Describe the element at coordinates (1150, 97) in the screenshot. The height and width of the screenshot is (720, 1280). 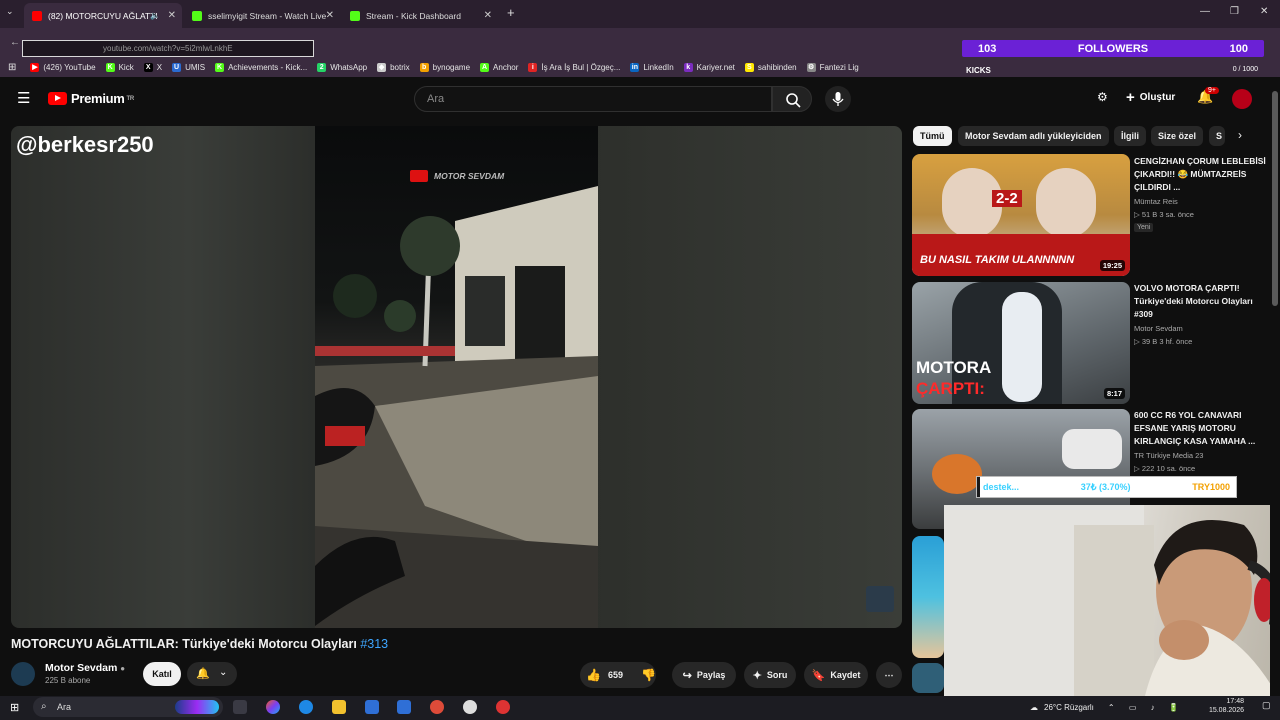
I see `create-button: + Oluştur` at that location.